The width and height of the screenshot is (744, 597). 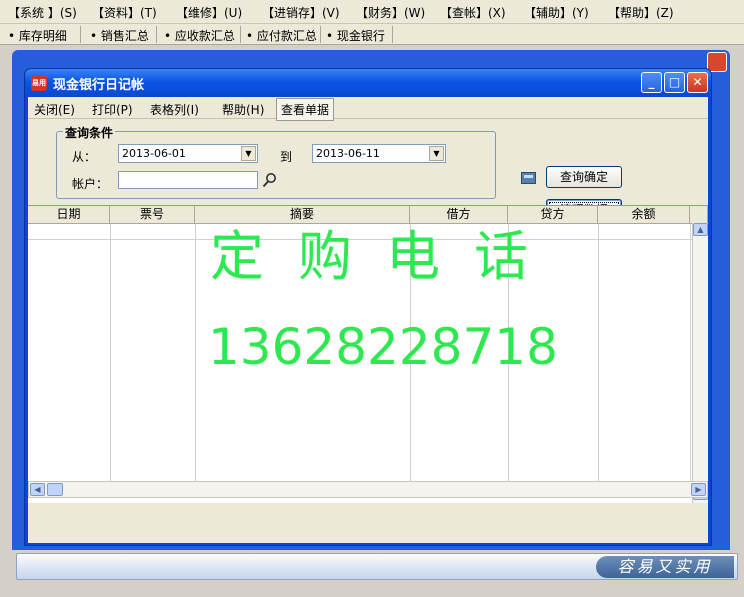 What do you see at coordinates (301, 12) in the screenshot?
I see `menu-inventory: 【进销存】(V)` at bounding box center [301, 12].